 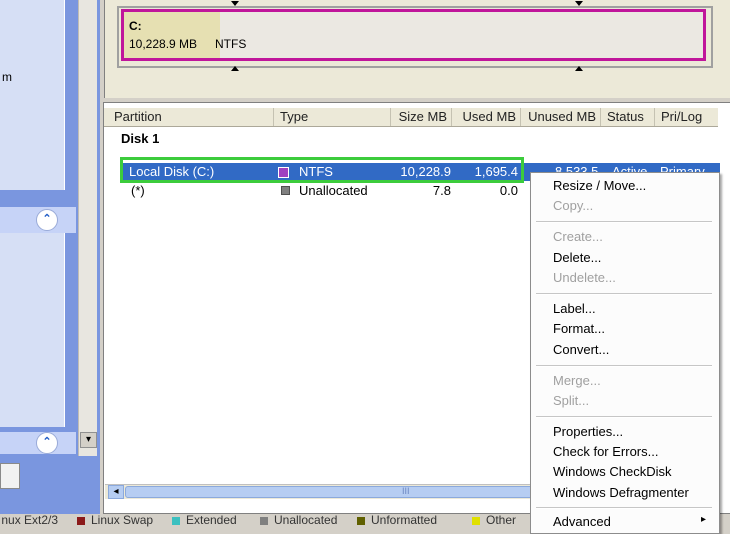 I want to click on partition-filesystem: NTFS, so click(x=231, y=44).